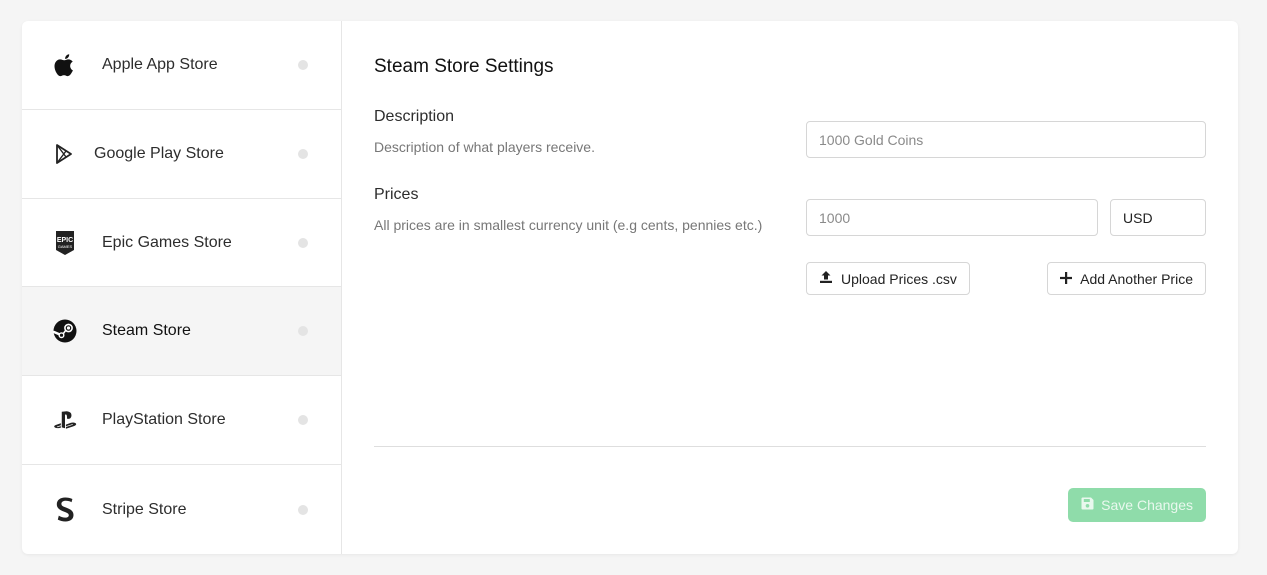 The image size is (1267, 575). Describe the element at coordinates (790, 446) in the screenshot. I see `divider` at that location.